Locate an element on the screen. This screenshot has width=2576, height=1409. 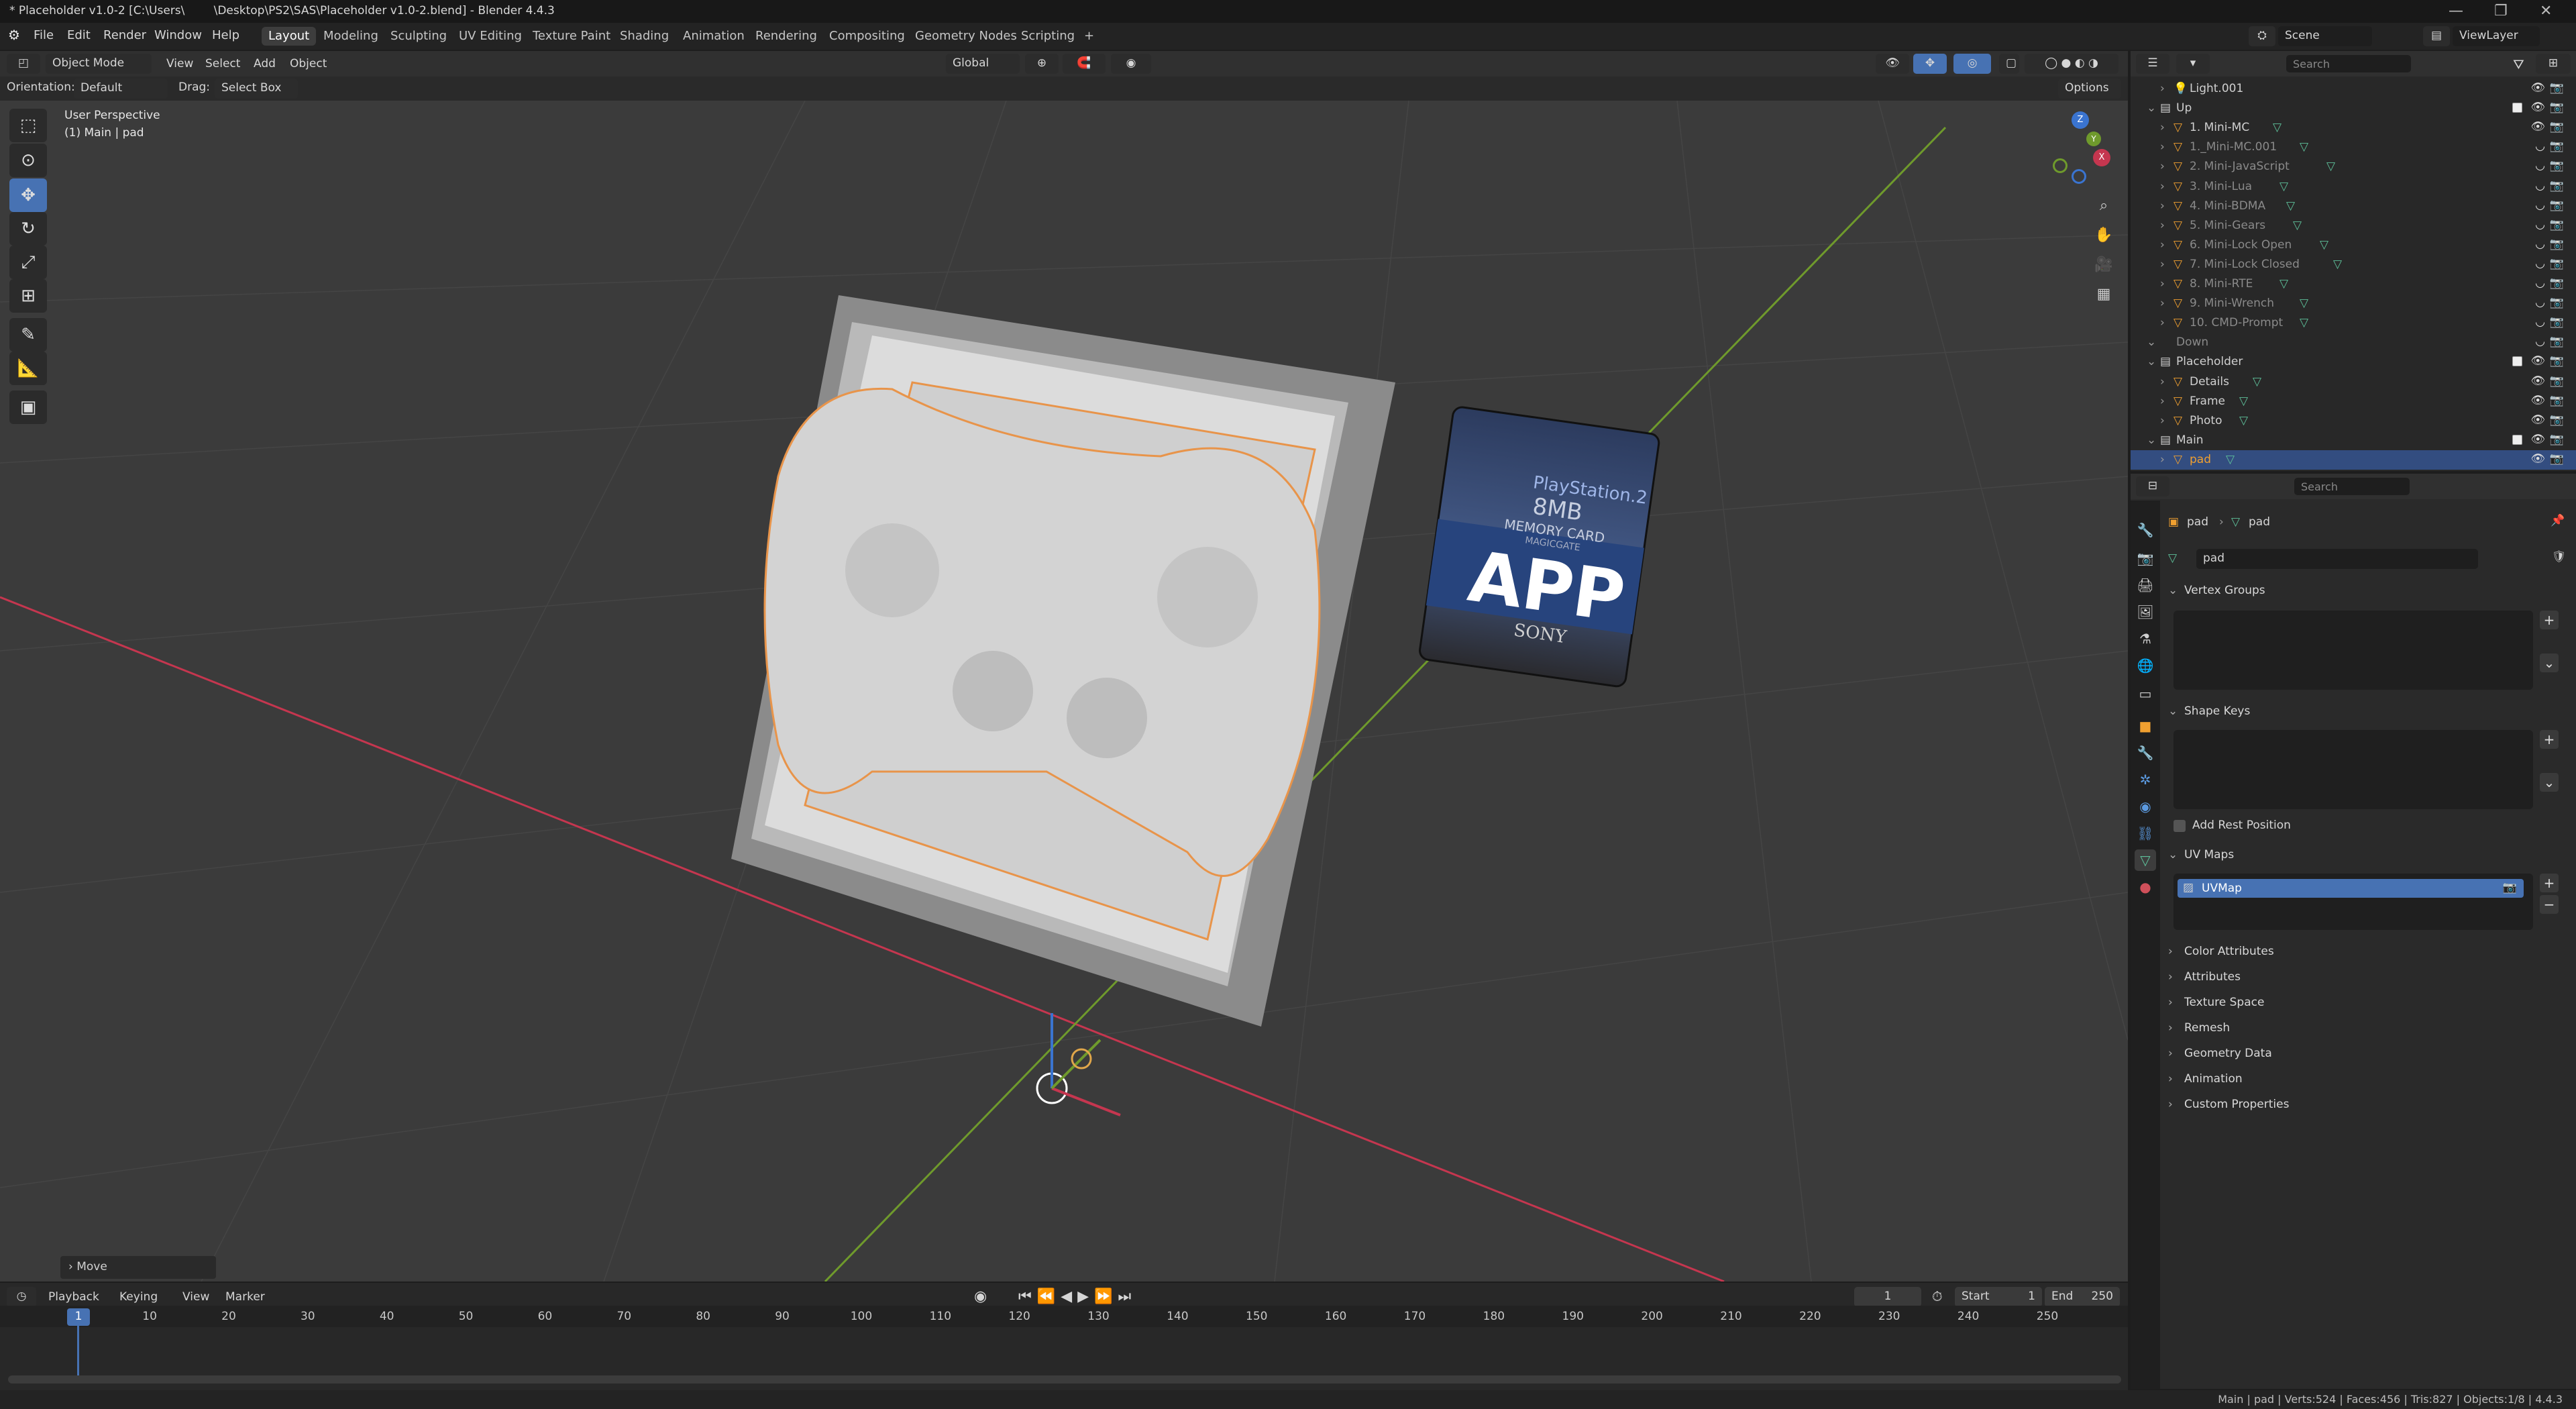
outliner-row: › ▽ Frame ▽ 👁 📷 is located at coordinates (2353, 401).